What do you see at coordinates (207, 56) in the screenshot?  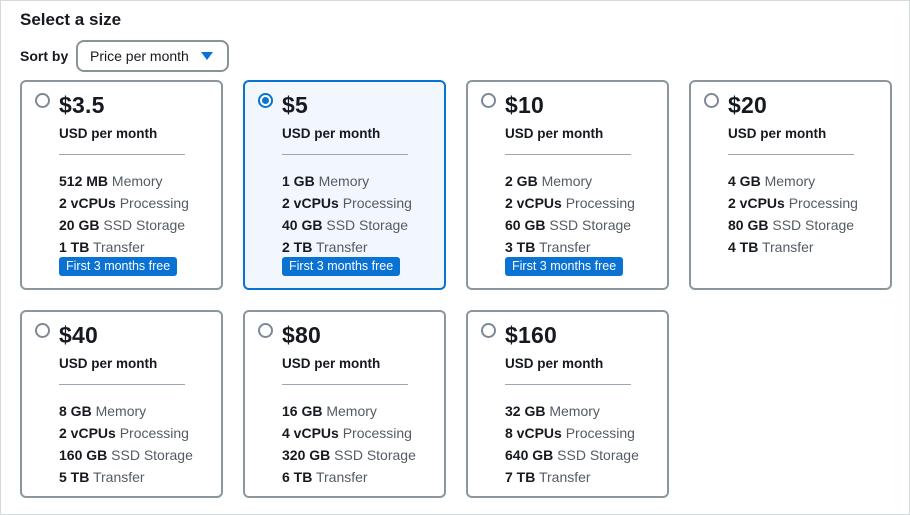 I see `caret-down-icon` at bounding box center [207, 56].